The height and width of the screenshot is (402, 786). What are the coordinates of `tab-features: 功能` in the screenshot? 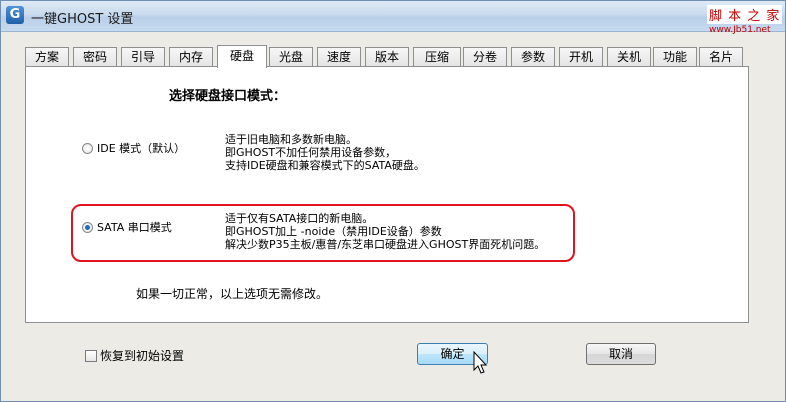 It's located at (675, 56).